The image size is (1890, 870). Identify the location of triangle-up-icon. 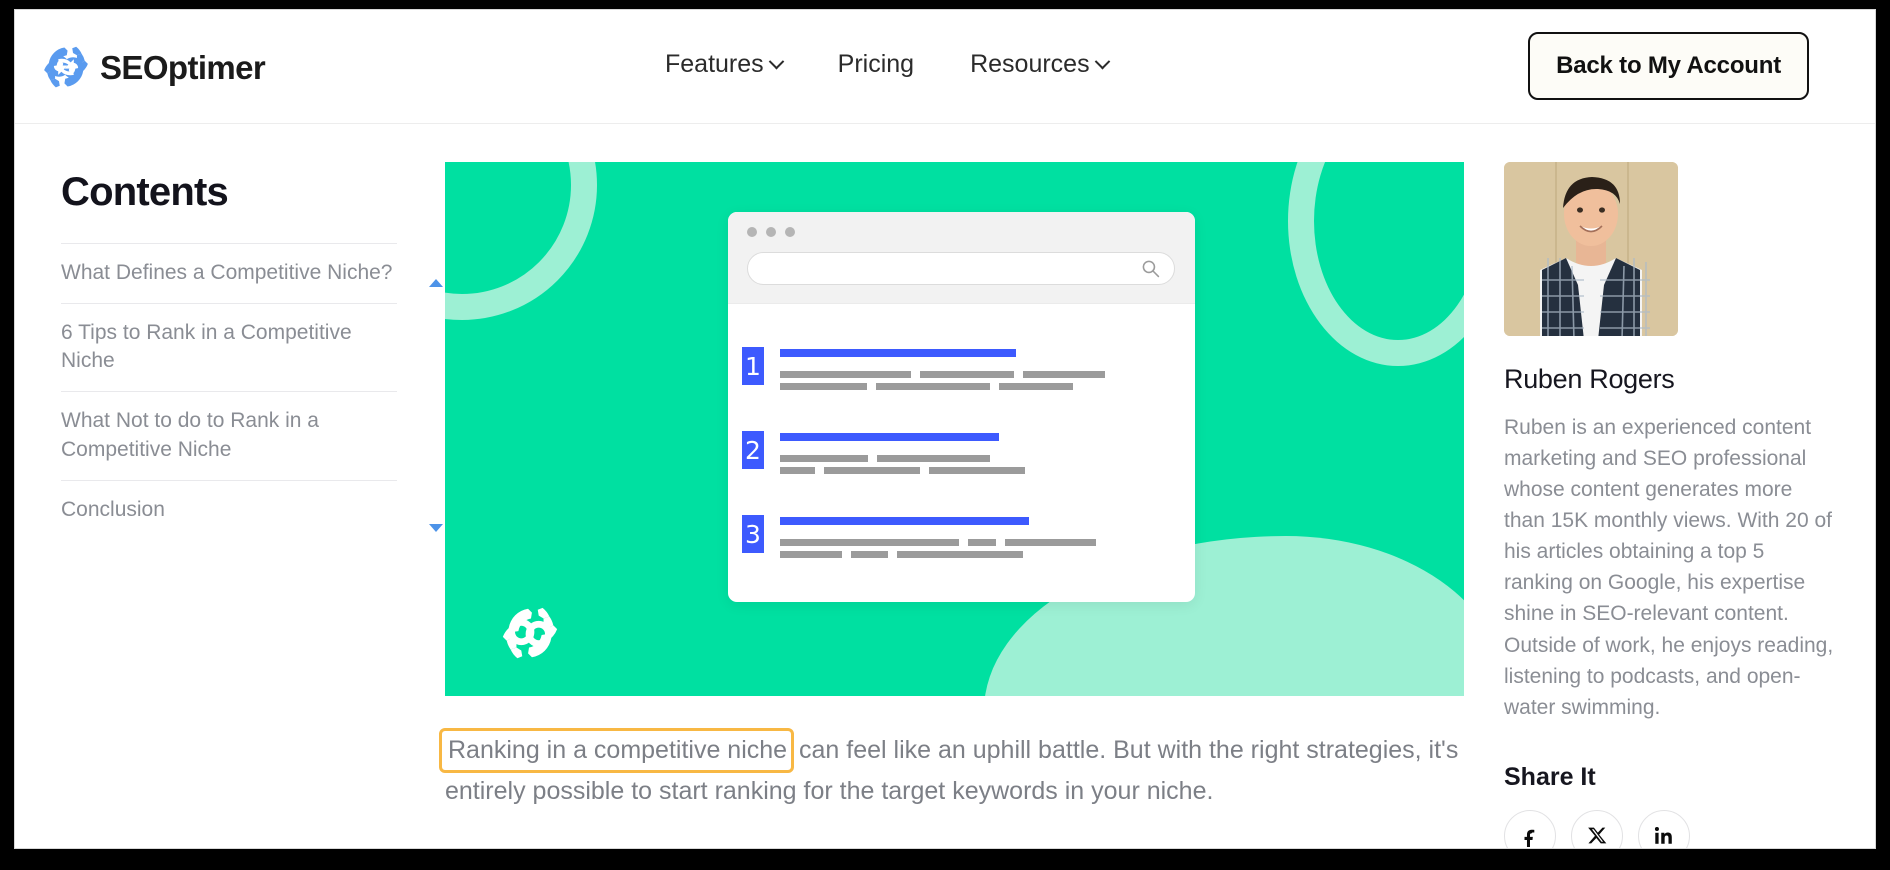
(436, 283).